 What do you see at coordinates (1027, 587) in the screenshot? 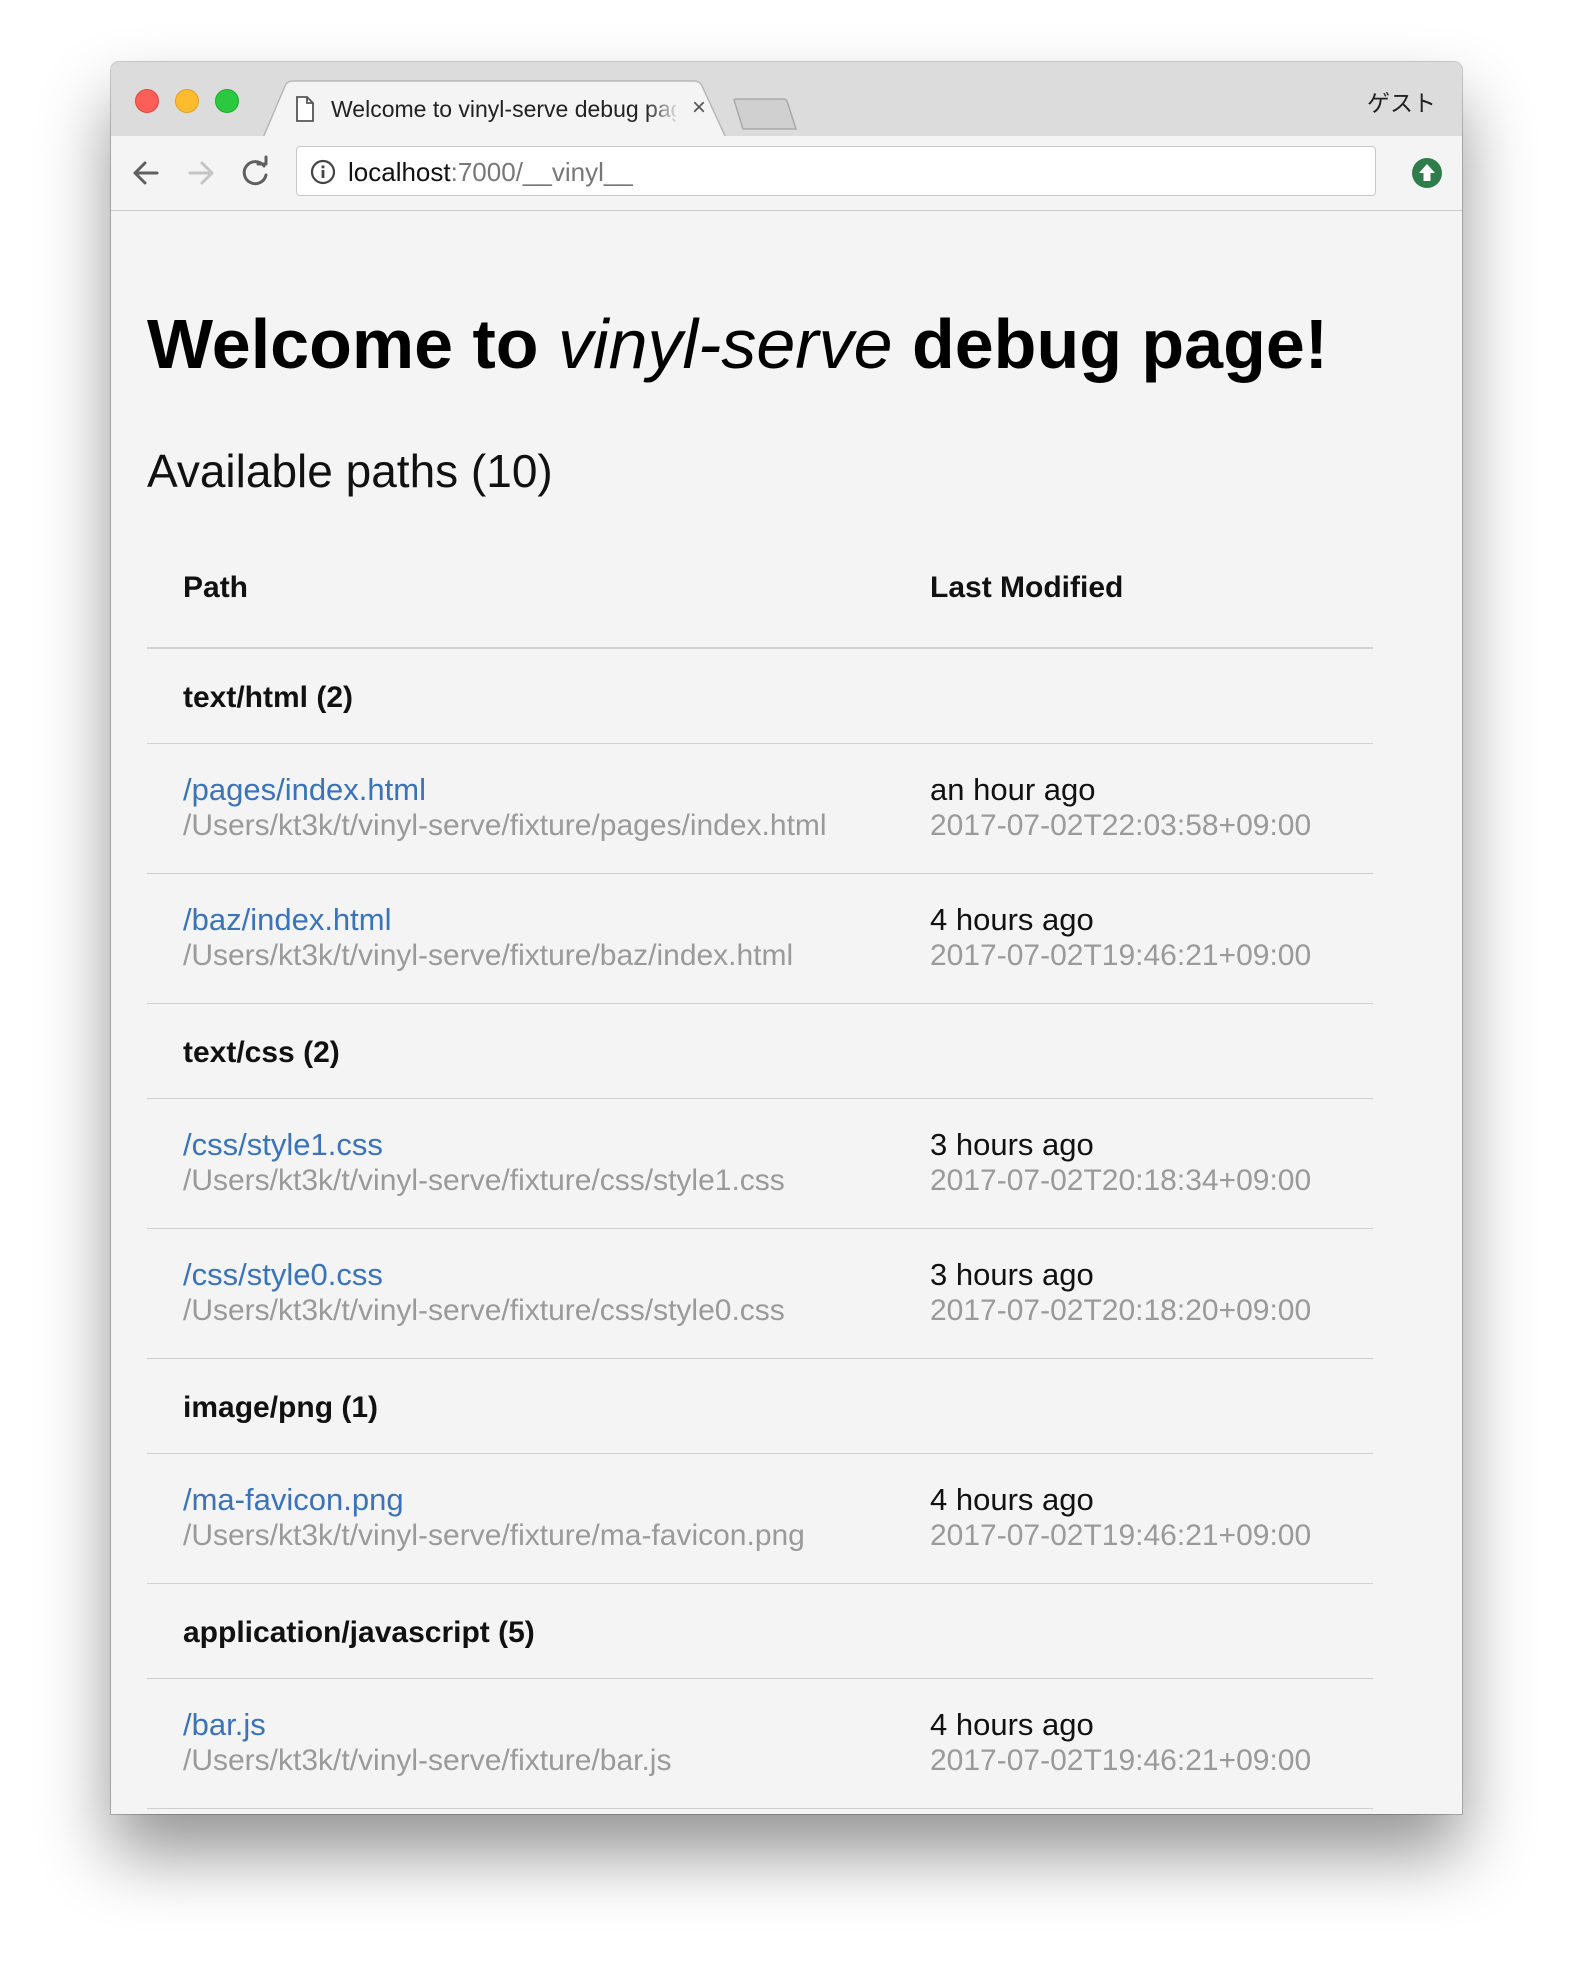
I see `column-header-last-modified: Last Modified` at bounding box center [1027, 587].